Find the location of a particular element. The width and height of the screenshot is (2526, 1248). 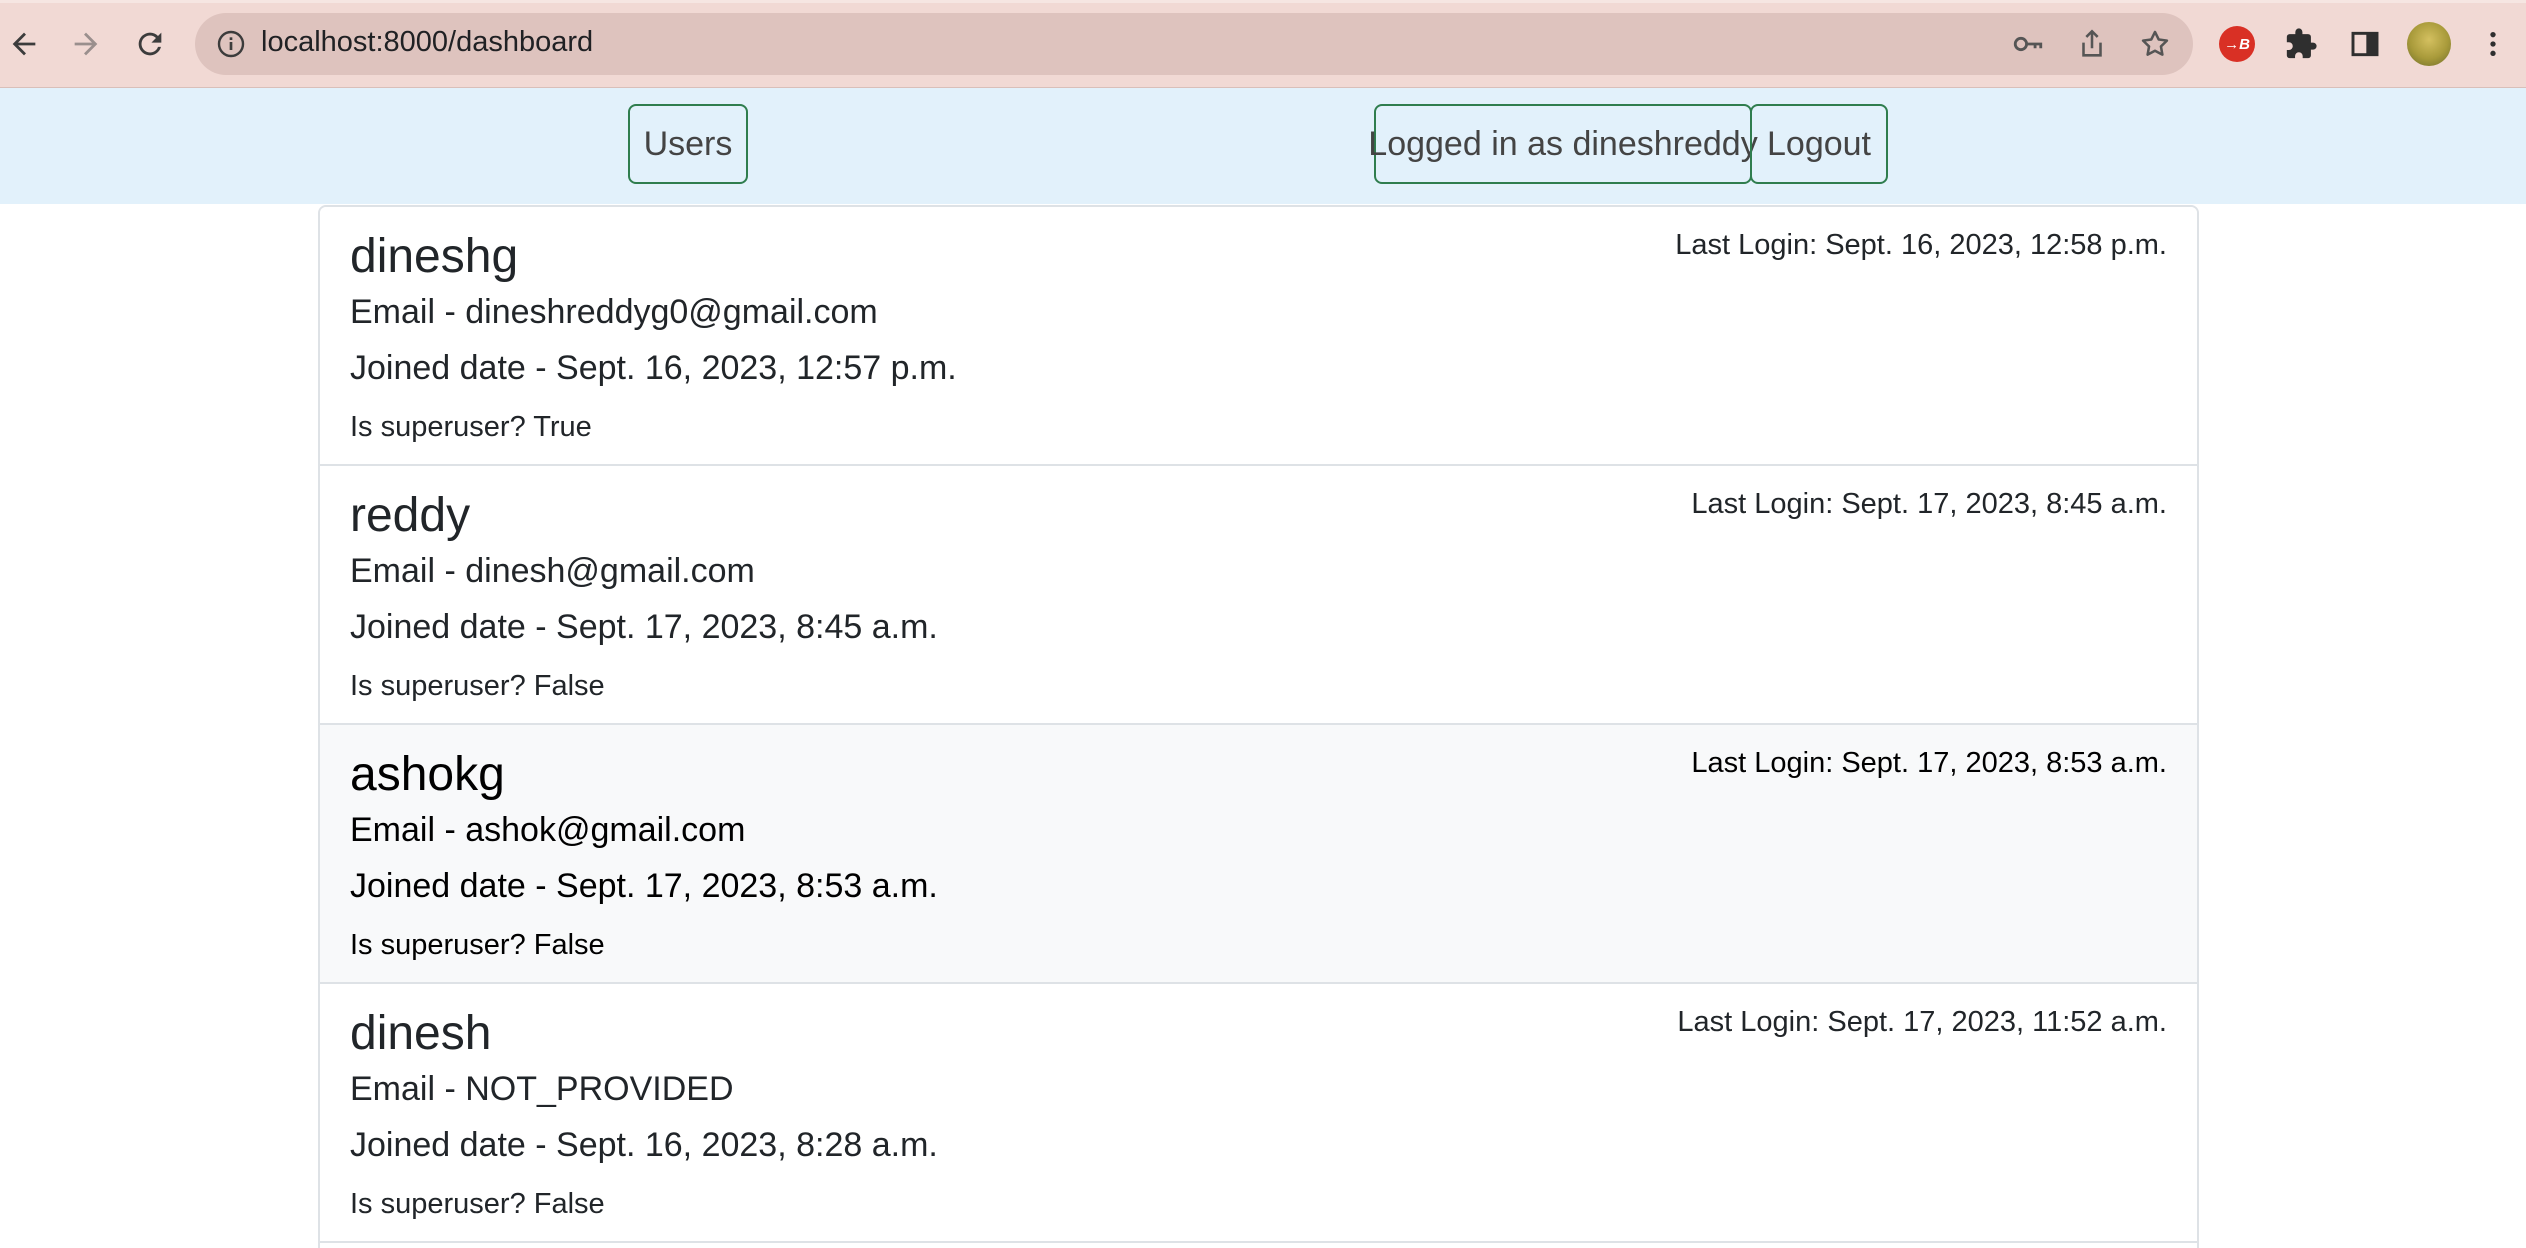

app-navbar: Users Logged in as dineshreddy Logout is located at coordinates (1263, 146).